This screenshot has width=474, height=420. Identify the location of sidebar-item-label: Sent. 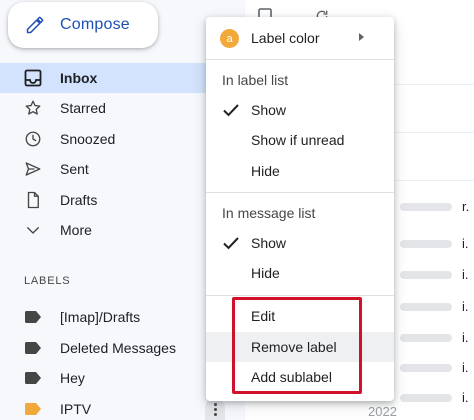
(74, 169).